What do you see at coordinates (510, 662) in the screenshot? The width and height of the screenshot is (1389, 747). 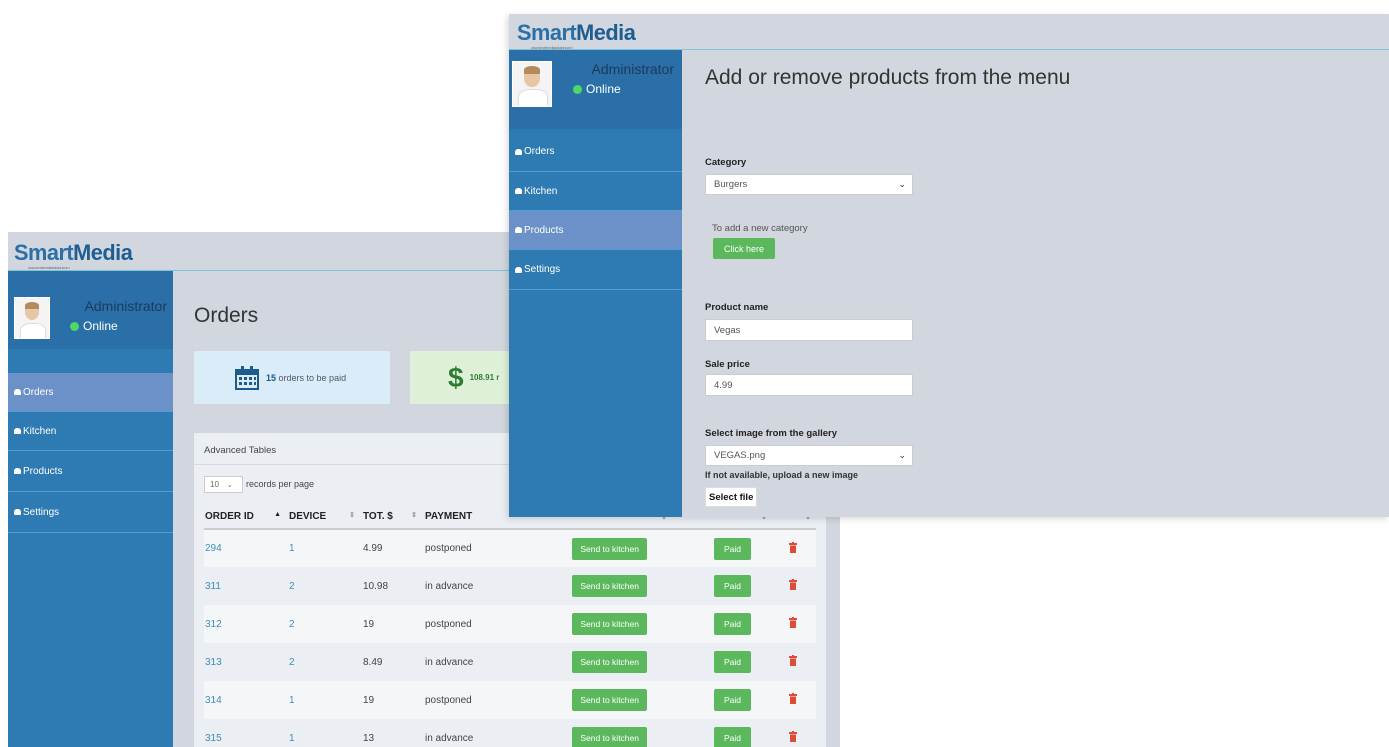 I see `table-row: 313 2 8.49 in advance Send to kitchen Paid` at bounding box center [510, 662].